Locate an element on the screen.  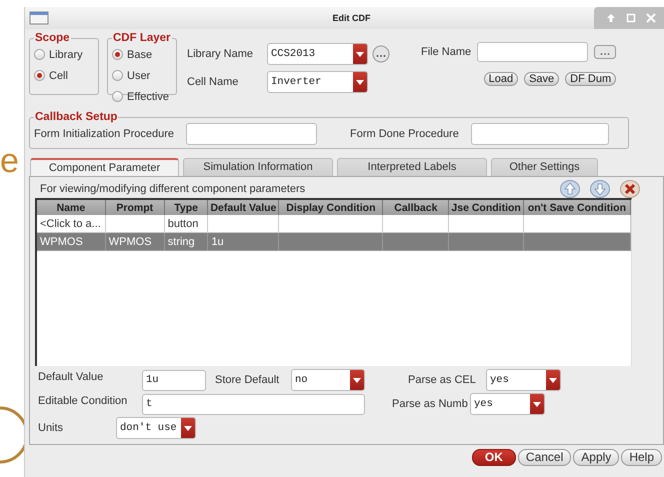
radio-label: Effective is located at coordinates (148, 96).